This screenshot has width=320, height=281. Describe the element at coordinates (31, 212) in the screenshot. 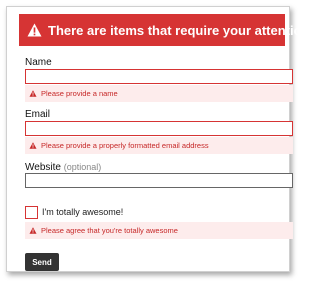

I see `awesome-checkbox` at that location.